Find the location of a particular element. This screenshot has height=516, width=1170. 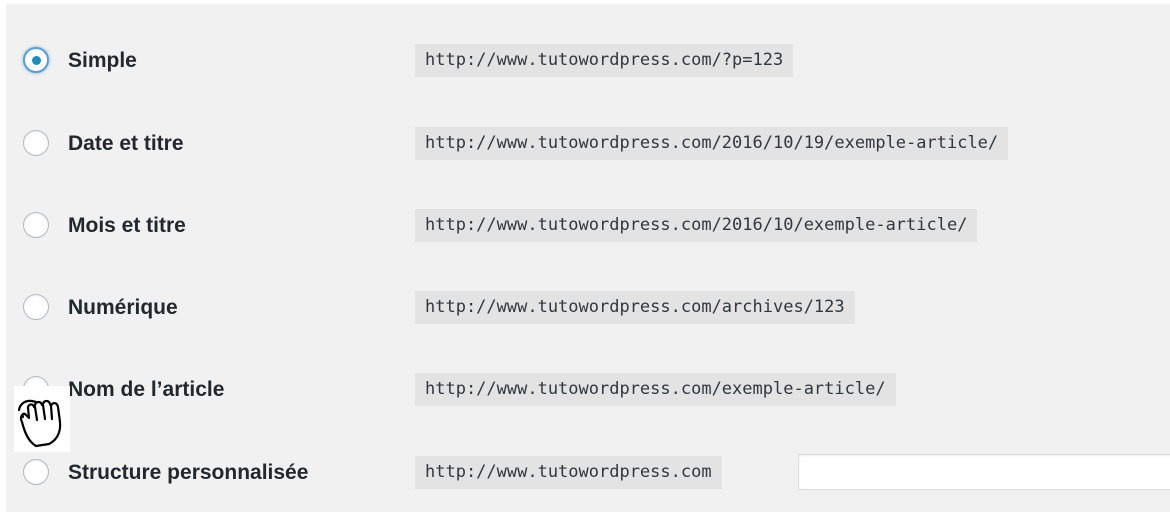

url-example-simple: http://www.tutowordpress.com/?p=123 is located at coordinates (604, 60).